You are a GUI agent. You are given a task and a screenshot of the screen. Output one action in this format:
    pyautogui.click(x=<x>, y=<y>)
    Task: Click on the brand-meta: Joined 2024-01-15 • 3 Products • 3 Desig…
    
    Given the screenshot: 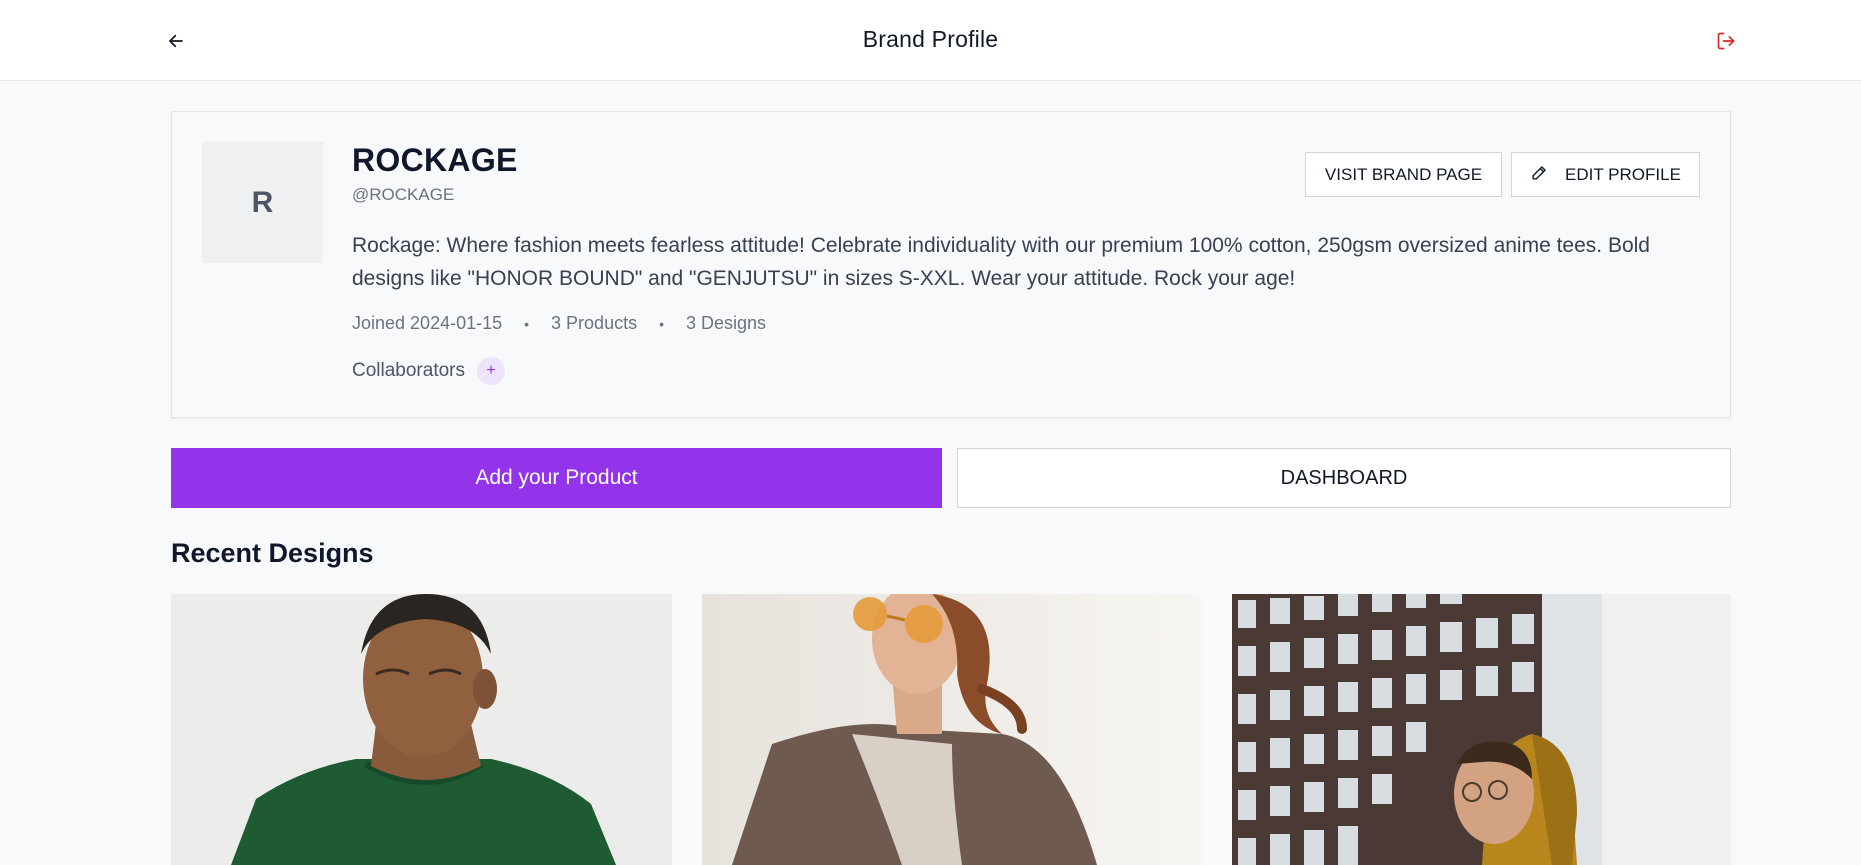 What is the action you would take?
    pyautogui.click(x=559, y=323)
    